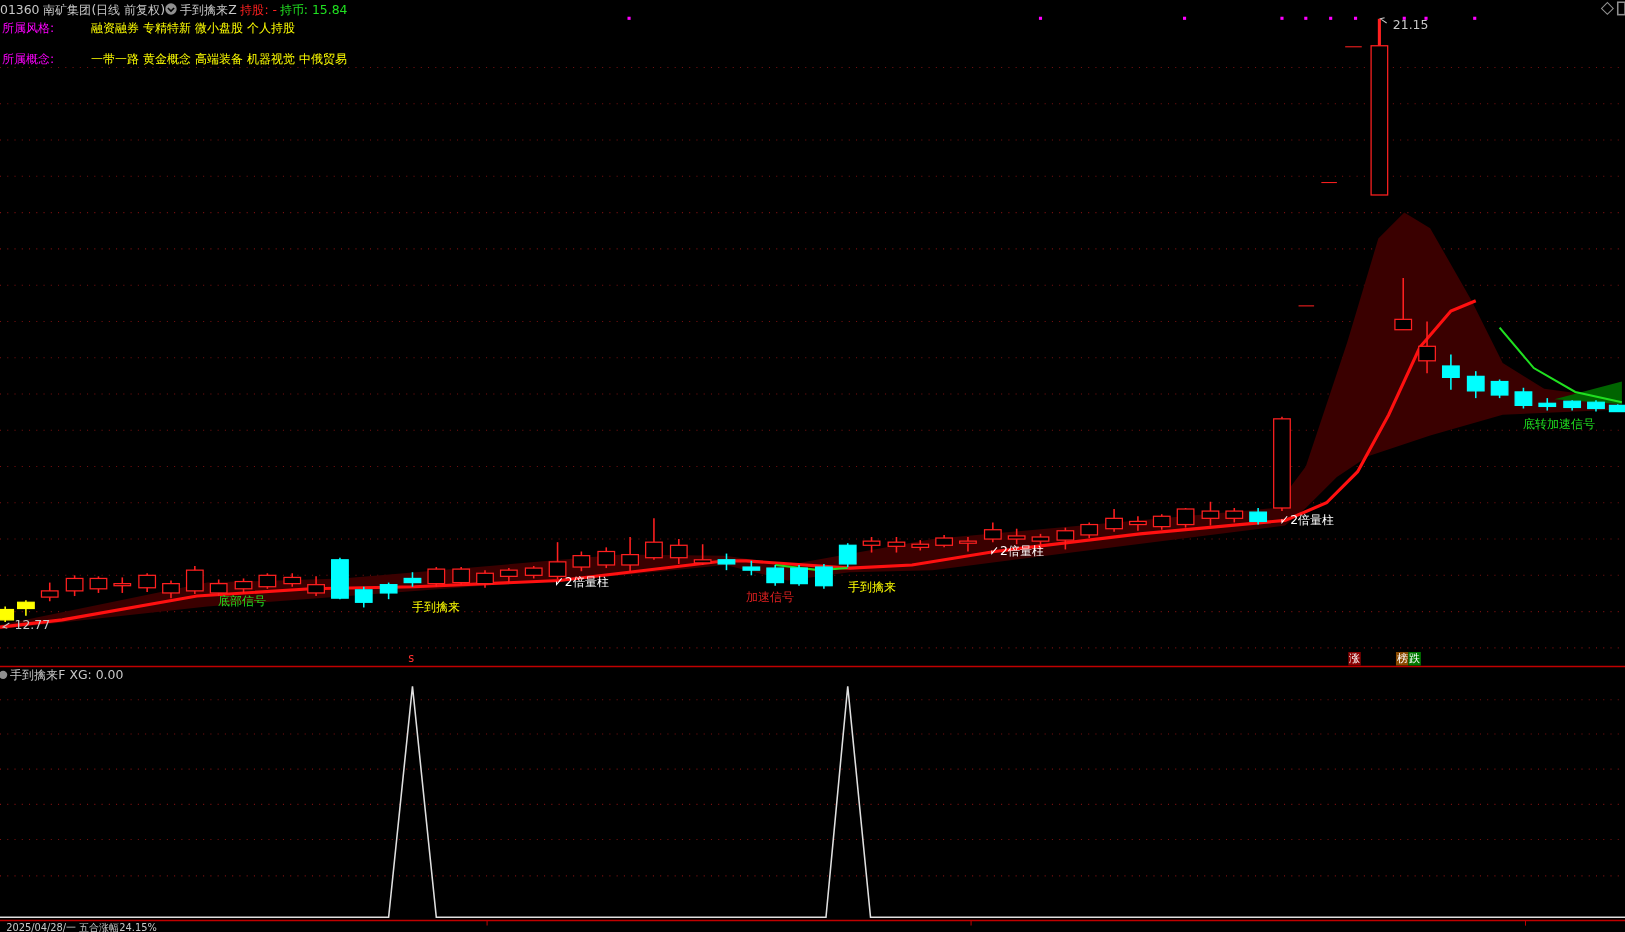 The image size is (1625, 932). I want to click on signal-label: 底转加速信号, so click(1559, 424).